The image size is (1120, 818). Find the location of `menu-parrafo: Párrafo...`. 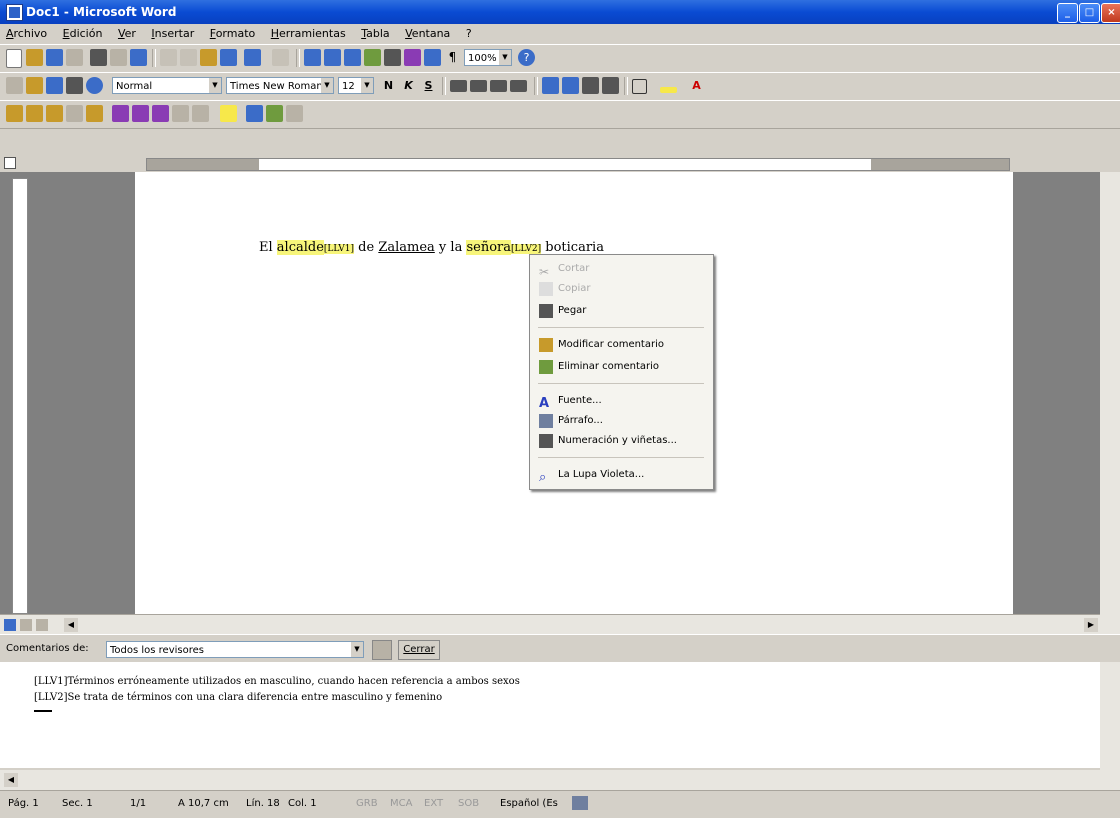

menu-parrafo: Párrafo... is located at coordinates (621, 421).